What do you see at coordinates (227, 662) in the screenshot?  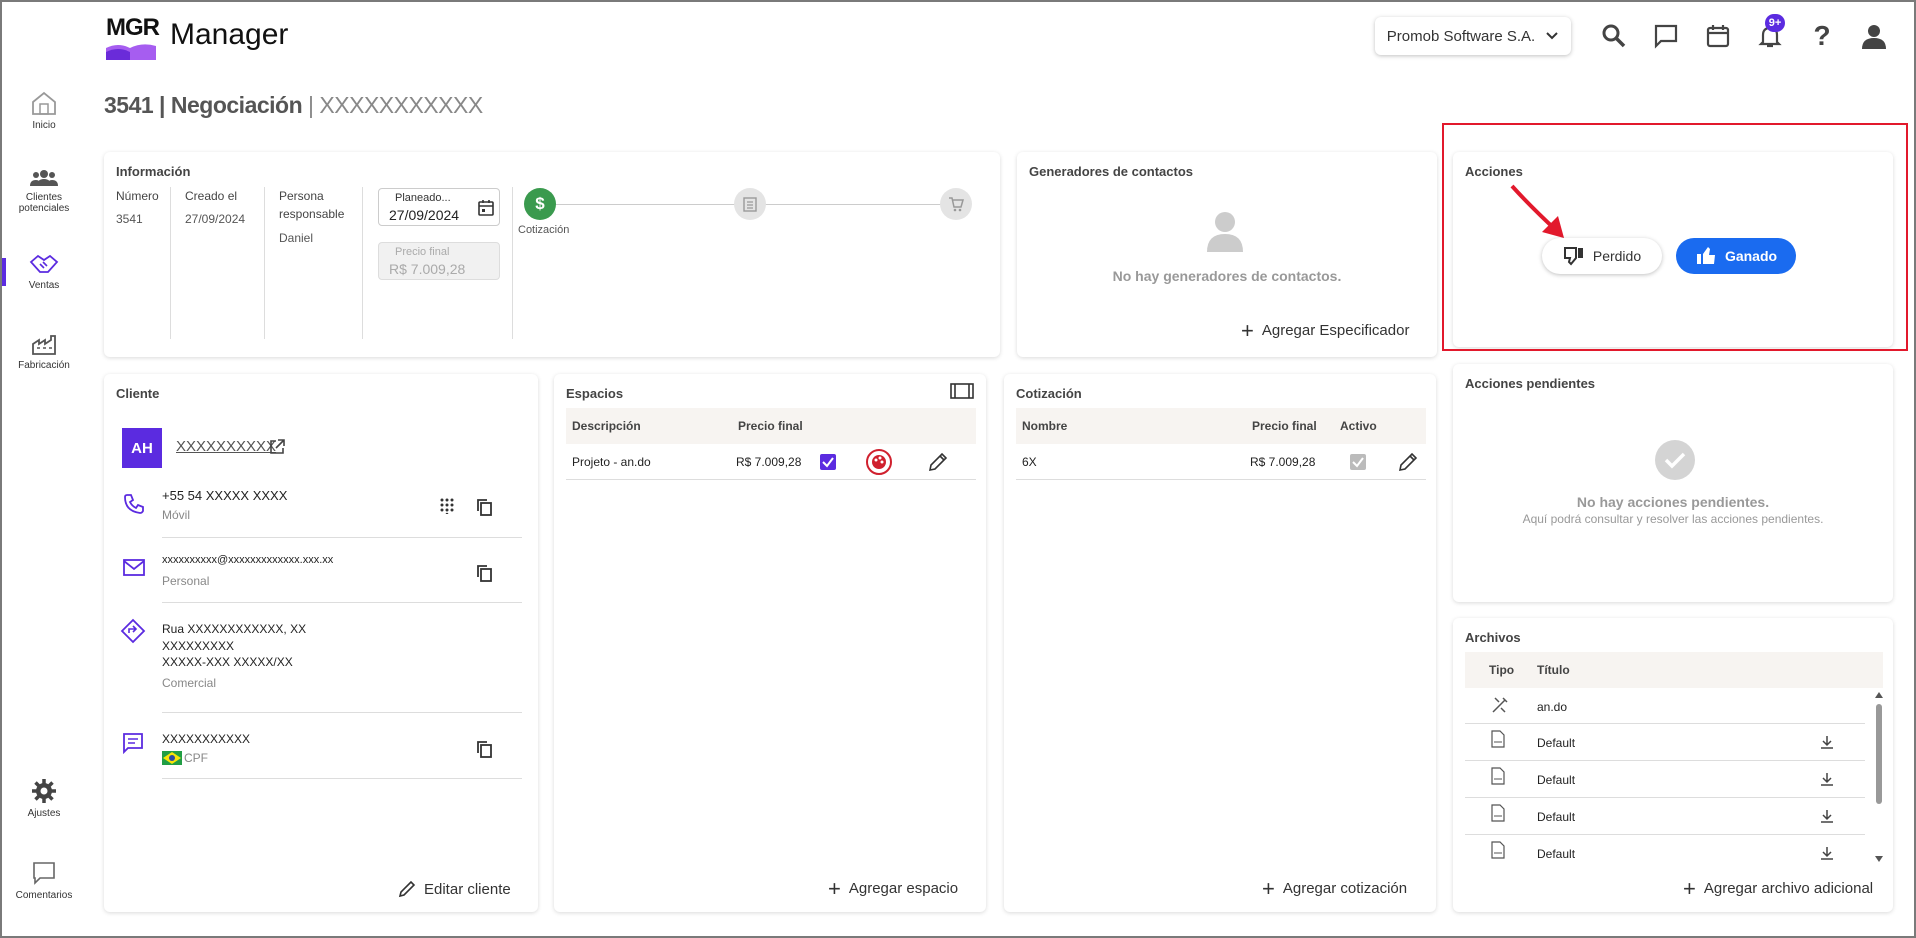 I see `cliente-address-3: XXXXX-XXX XXXXX/XX` at bounding box center [227, 662].